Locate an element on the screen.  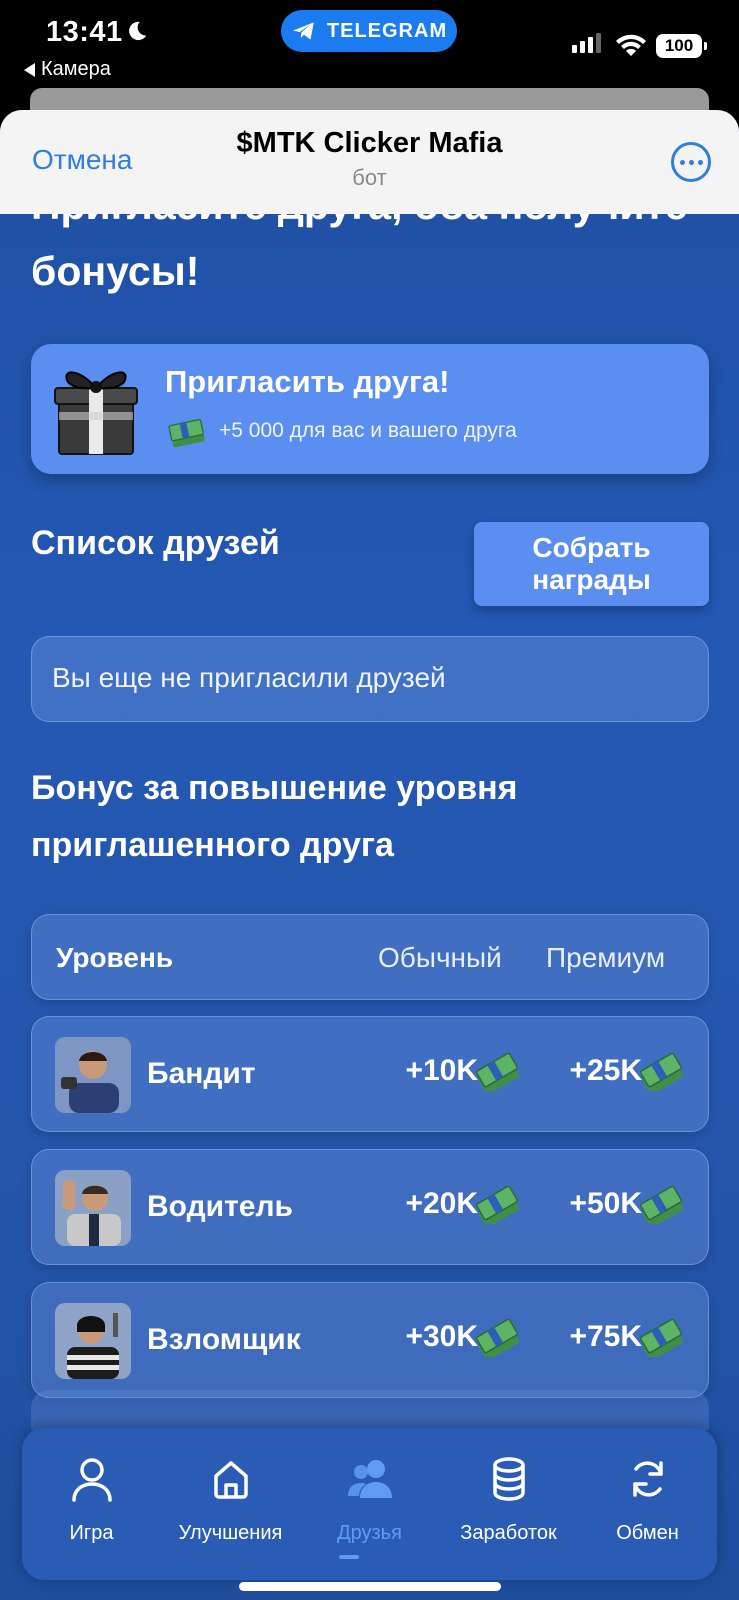
nav-label: Заработок is located at coordinates (508, 1533).